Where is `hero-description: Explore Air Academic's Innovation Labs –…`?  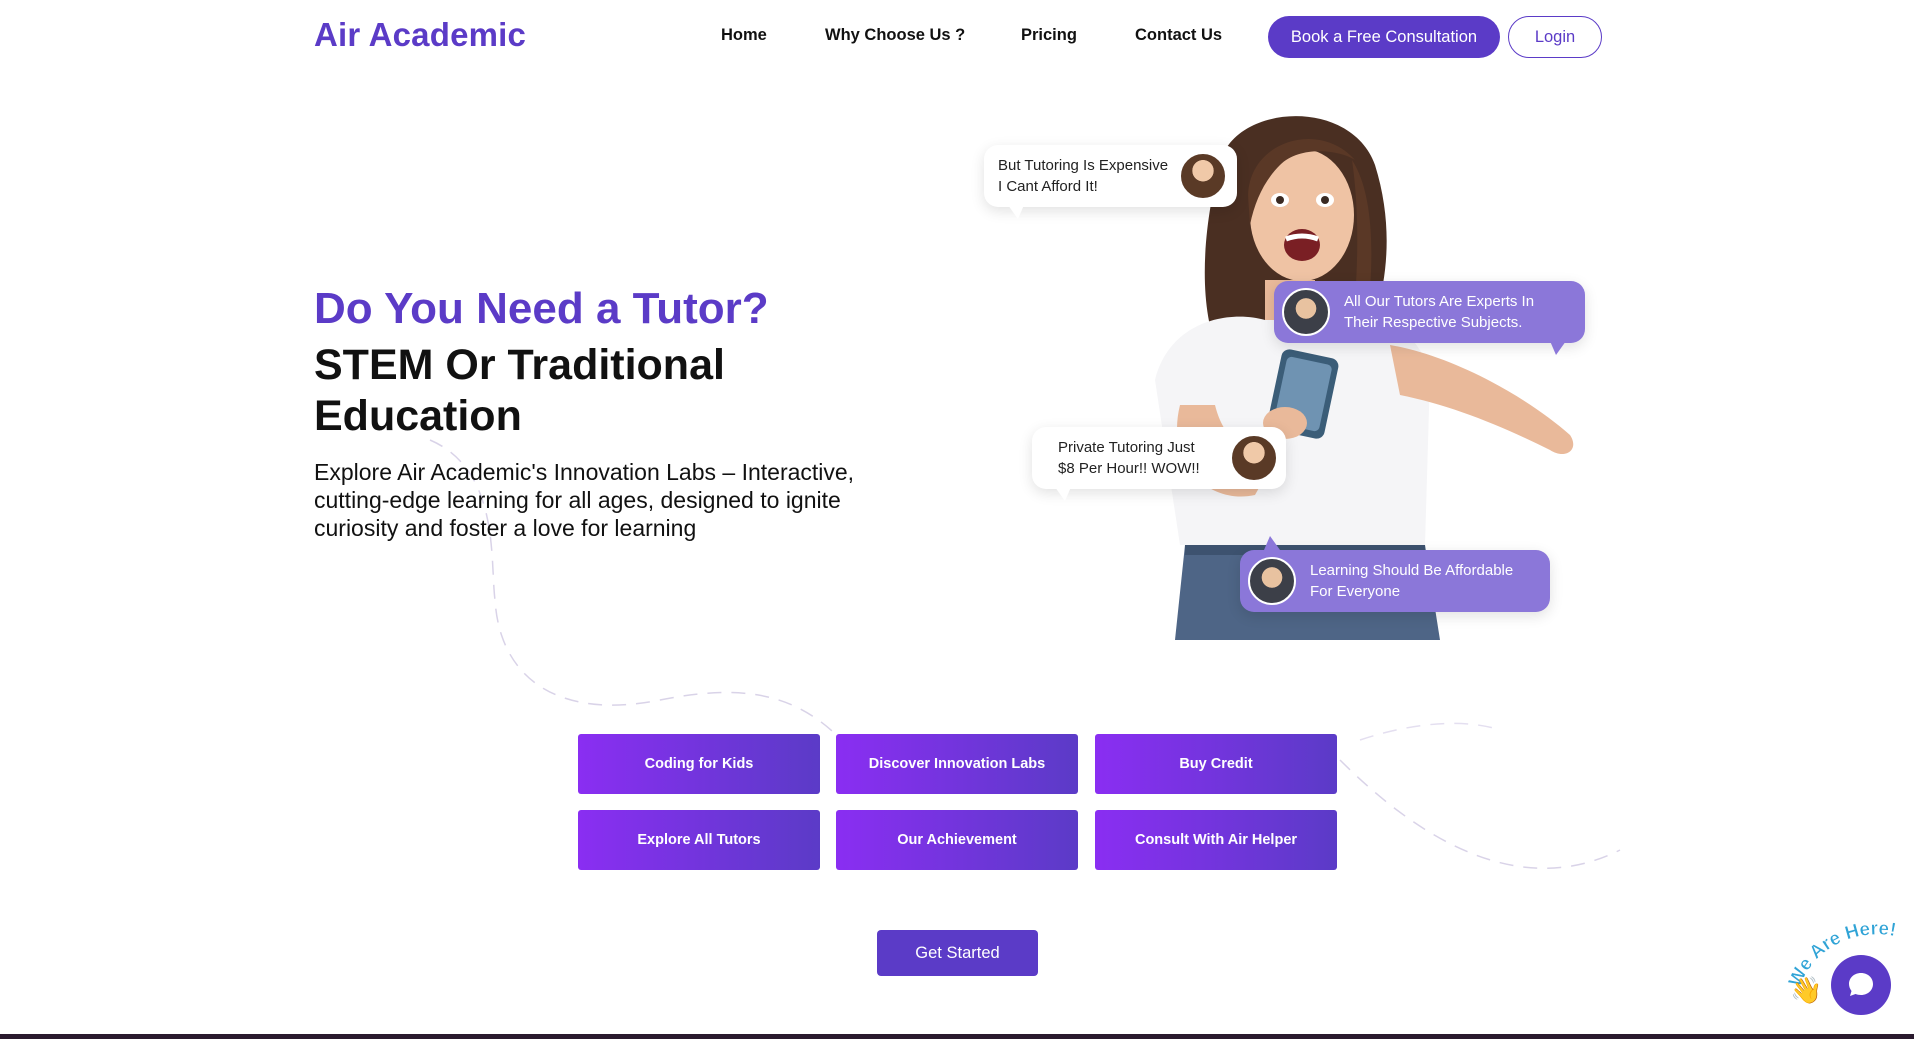
hero-description: Explore Air Academic's Innovation Labs –… is located at coordinates (584, 500).